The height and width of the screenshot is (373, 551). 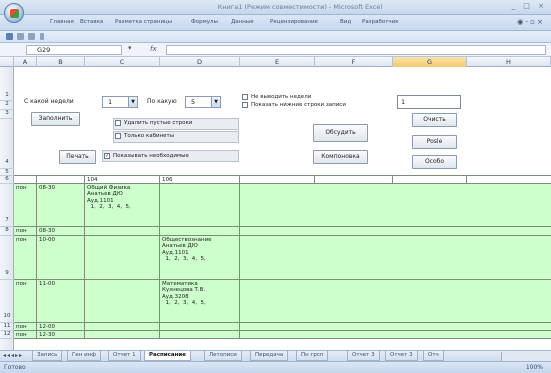 What do you see at coordinates (42, 36) in the screenshot?
I see `customize-qat-icon` at bounding box center [42, 36].